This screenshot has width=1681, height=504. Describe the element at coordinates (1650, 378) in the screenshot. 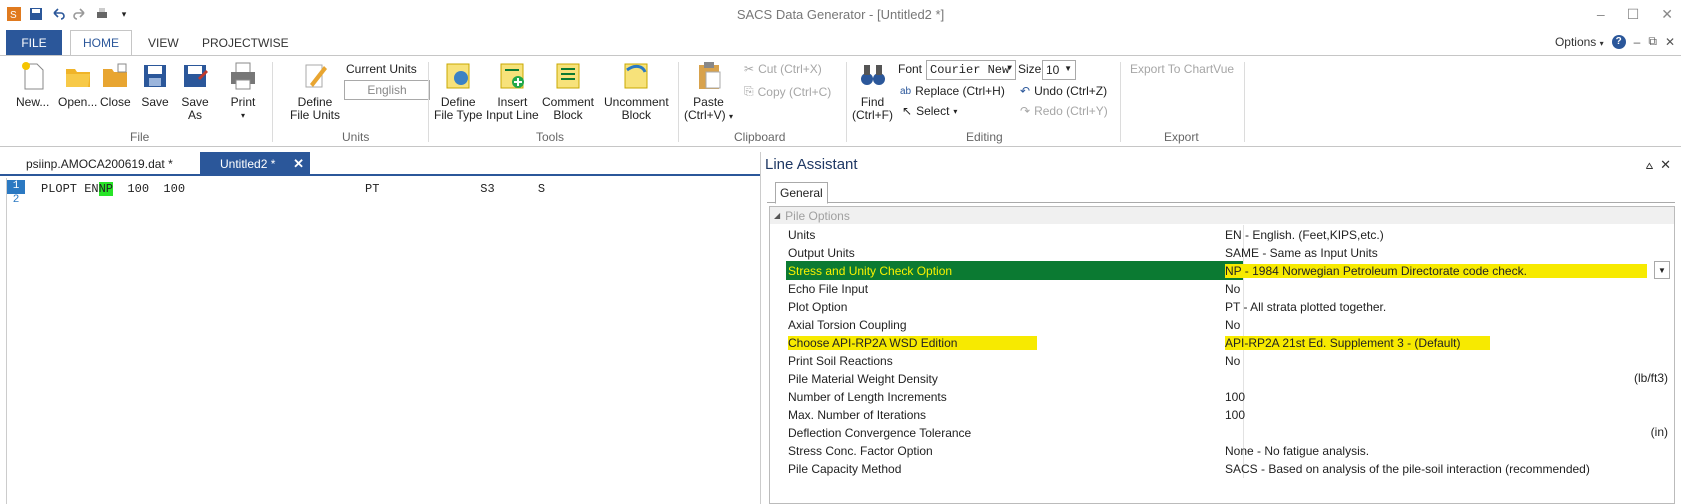

I see `unit-label: (lb/ft3)` at that location.